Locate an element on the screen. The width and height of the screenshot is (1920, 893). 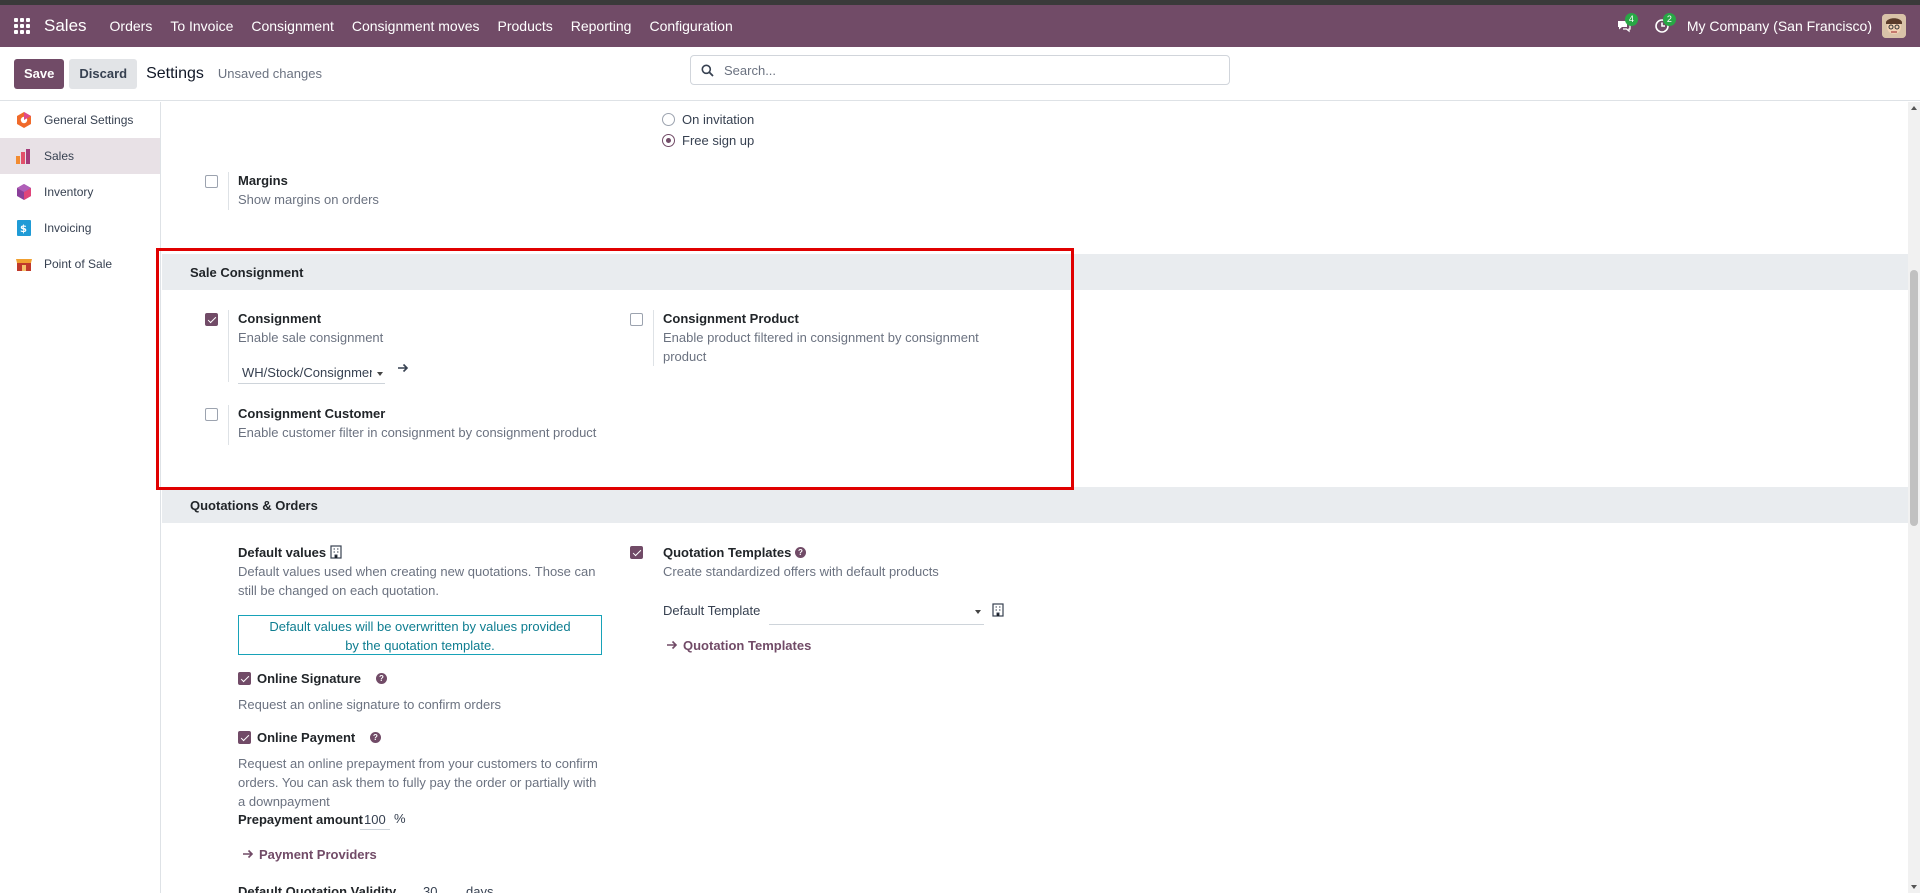
app-brand: Sales is located at coordinates (65, 26).